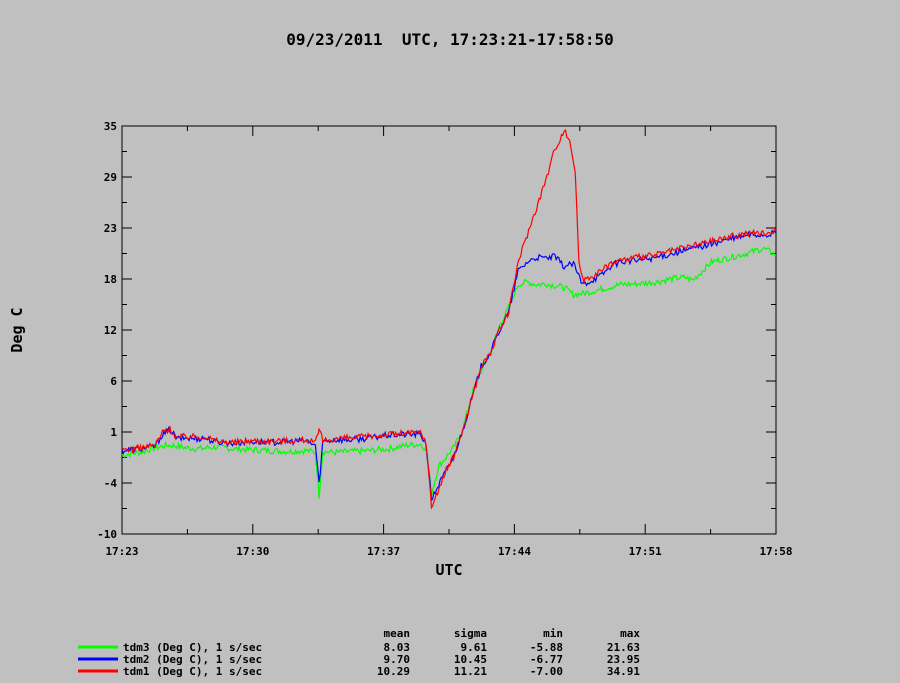 This screenshot has width=900, height=683. Describe the element at coordinates (110, 279) in the screenshot. I see `y-tick-label: 18` at that location.